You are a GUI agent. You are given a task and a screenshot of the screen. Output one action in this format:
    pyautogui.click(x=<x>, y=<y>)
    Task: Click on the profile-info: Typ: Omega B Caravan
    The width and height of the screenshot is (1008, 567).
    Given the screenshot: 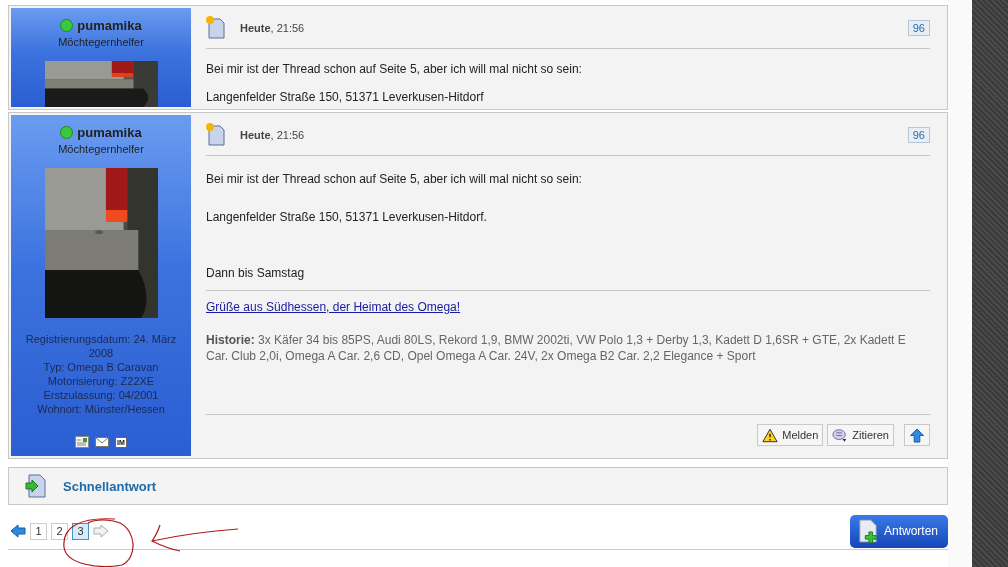 What is the action you would take?
    pyautogui.click(x=101, y=367)
    